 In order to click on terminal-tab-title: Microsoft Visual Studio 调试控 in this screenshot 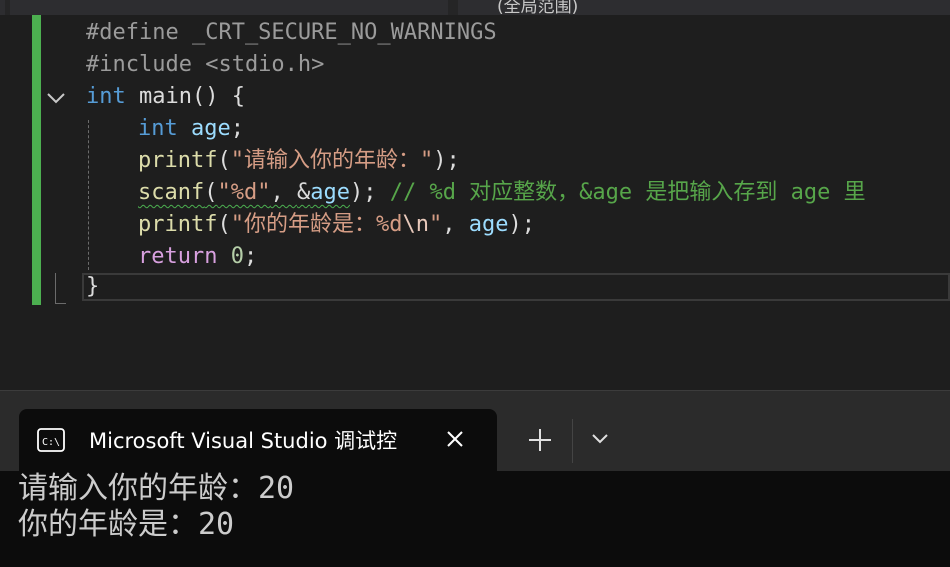, I will do `click(243, 441)`.